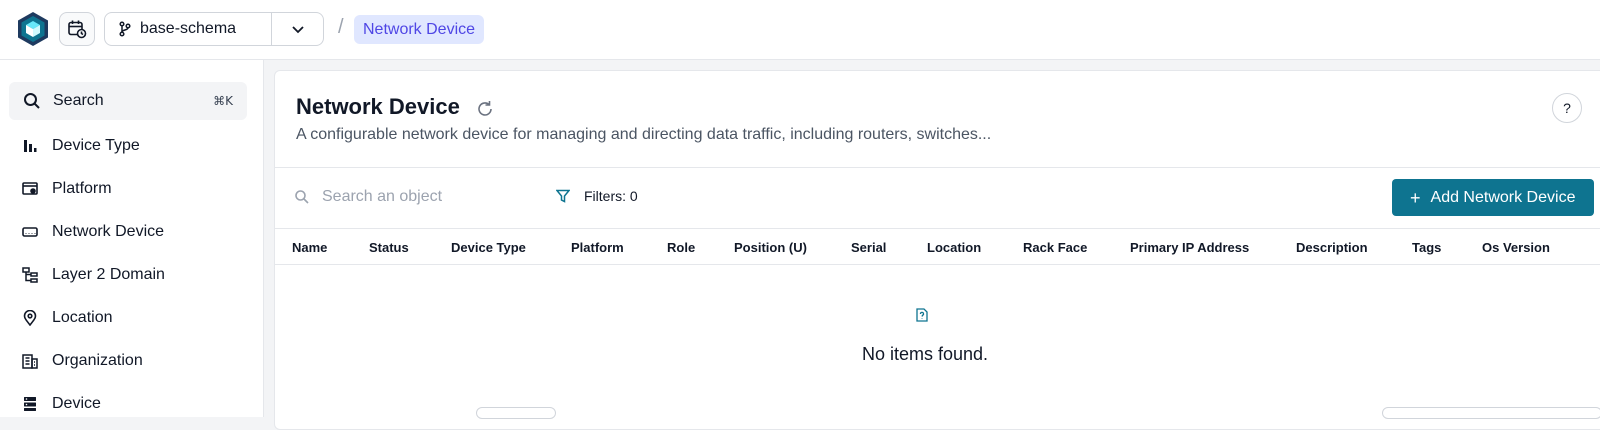 The width and height of the screenshot is (1600, 430). I want to click on calendar-clock-icon, so click(77, 29).